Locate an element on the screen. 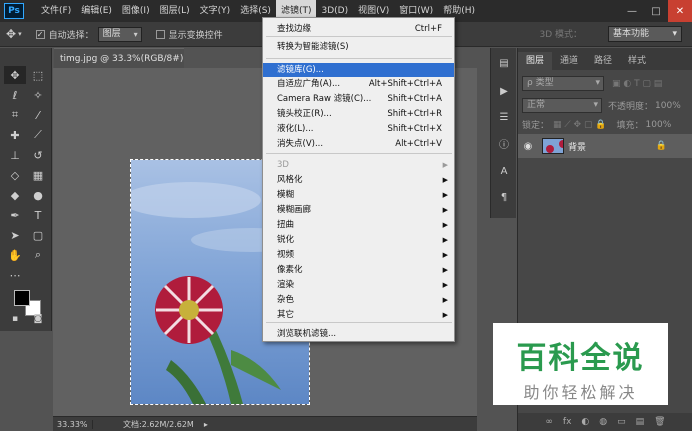 This screenshot has height=431, width=692. paragraph-panel-icon: ¶ is located at coordinates (504, 197).